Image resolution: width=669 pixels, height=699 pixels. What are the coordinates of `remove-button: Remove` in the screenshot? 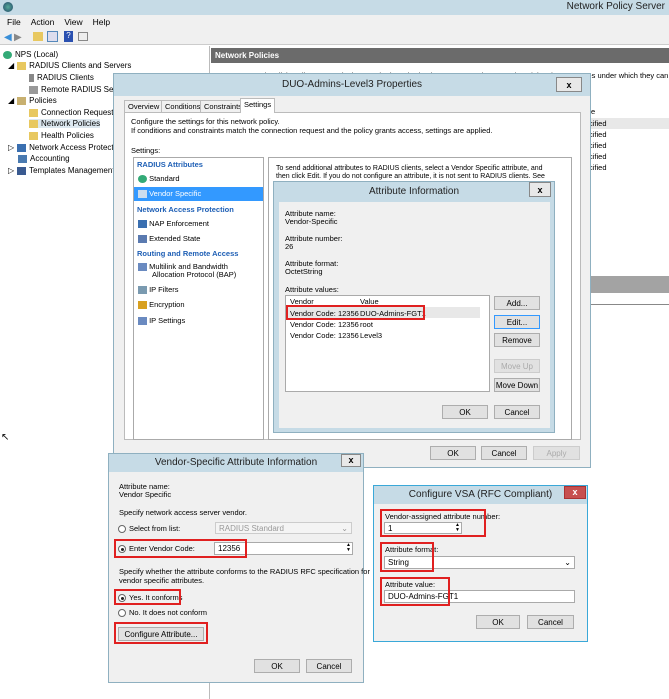 It's located at (517, 340).